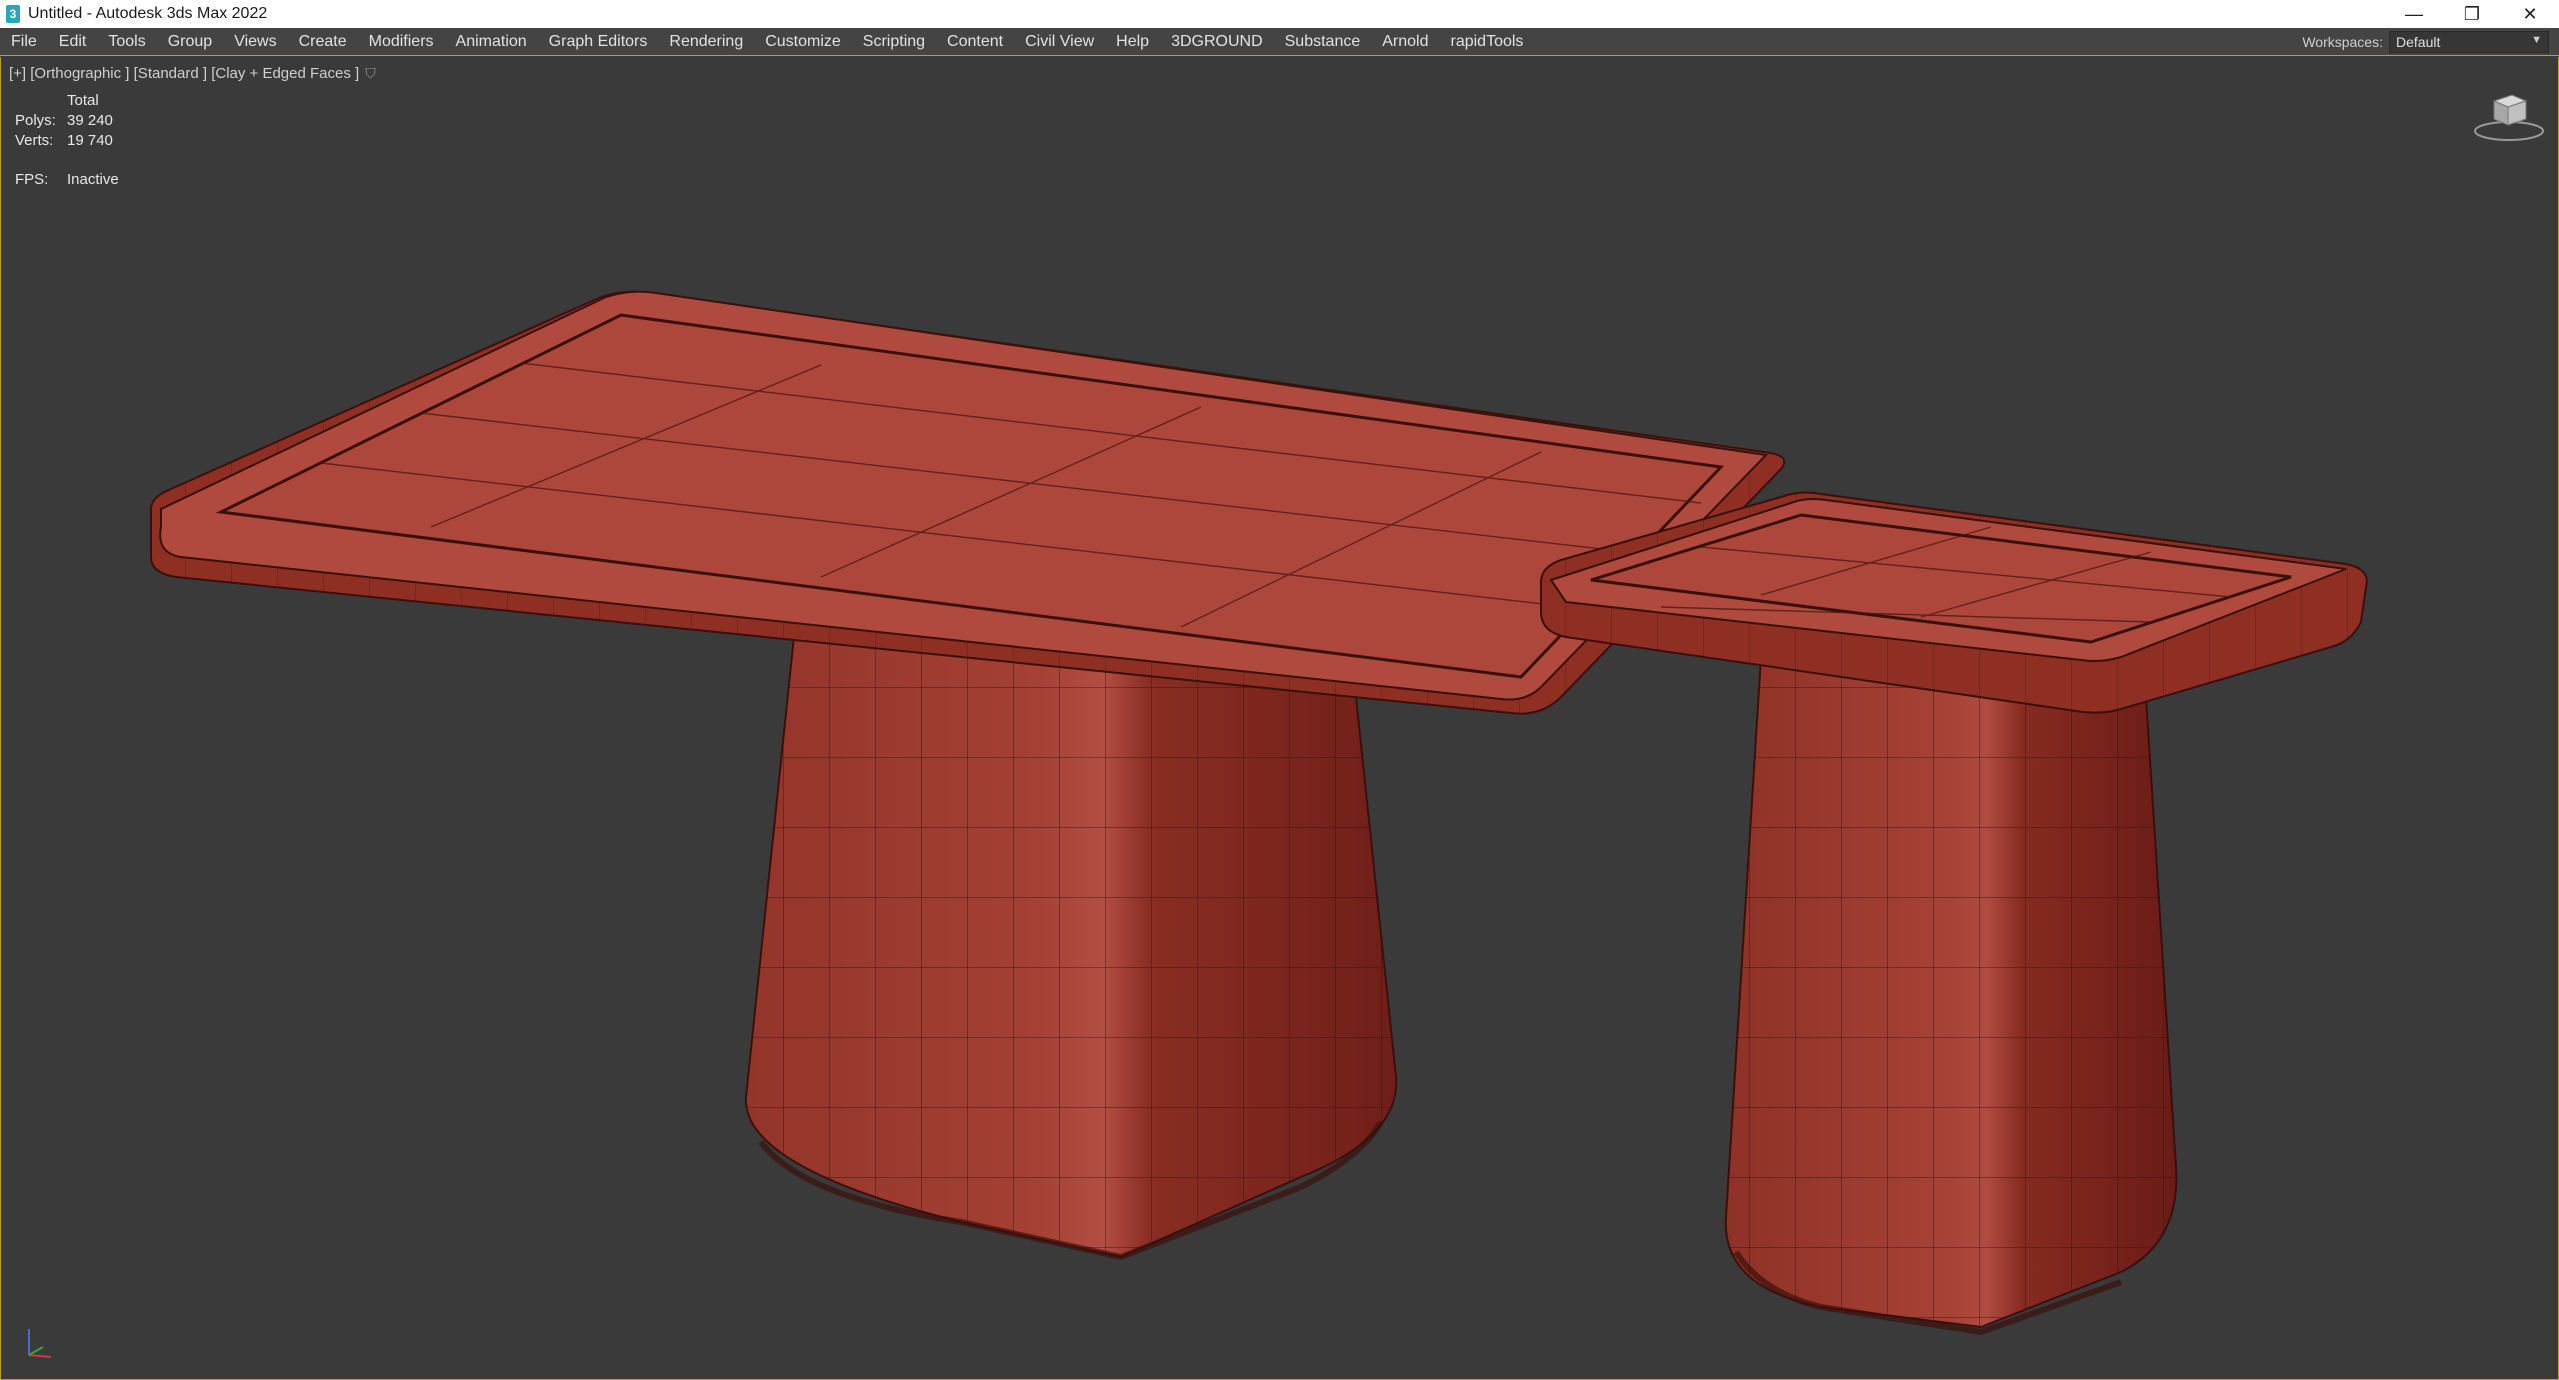  I want to click on menu-rapidtools: rapidTools, so click(1486, 42).